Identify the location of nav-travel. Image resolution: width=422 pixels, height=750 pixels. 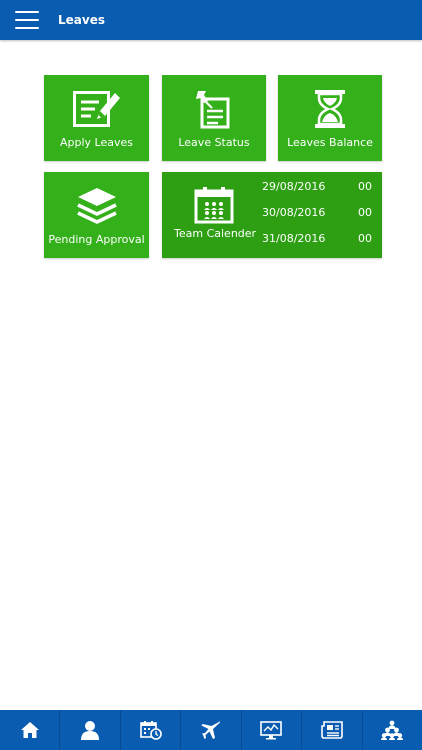
(211, 730).